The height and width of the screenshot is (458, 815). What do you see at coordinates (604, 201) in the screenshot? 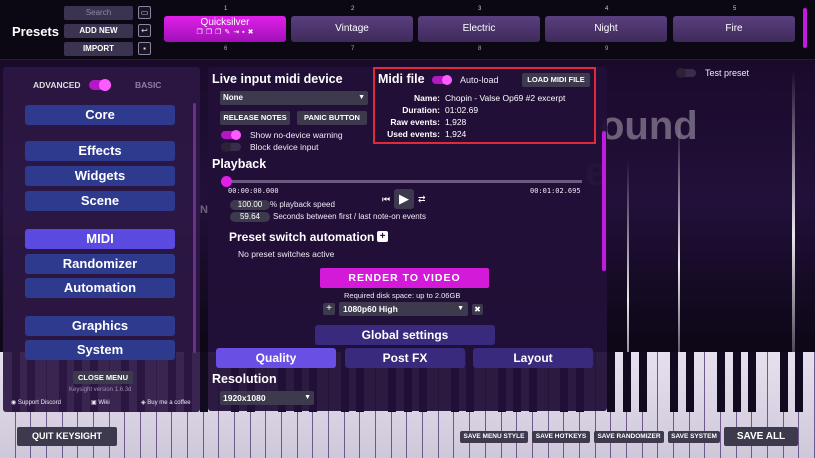
I see `panel-scrollbar` at bounding box center [604, 201].